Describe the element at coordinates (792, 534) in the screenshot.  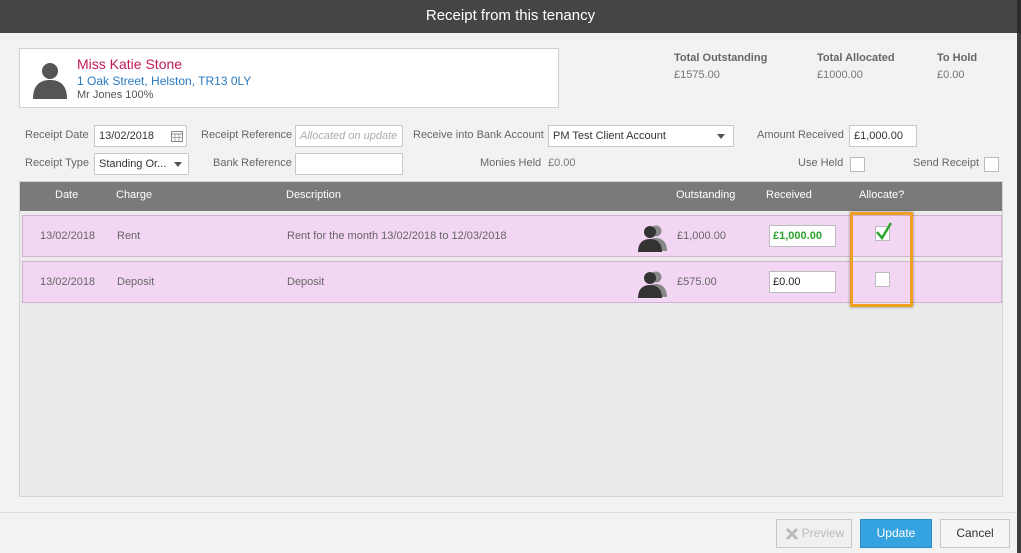
I see `close-icon` at that location.